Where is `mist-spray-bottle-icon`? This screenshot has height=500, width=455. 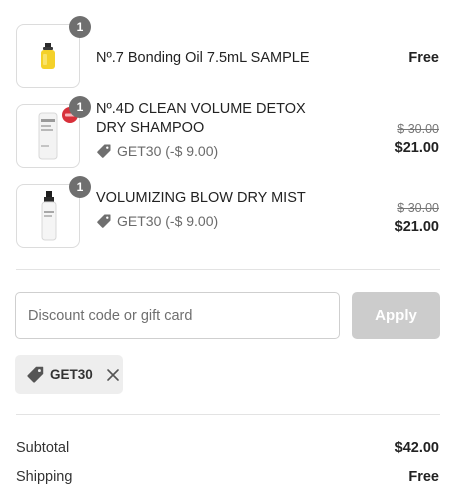 mist-spray-bottle-icon is located at coordinates (49, 216).